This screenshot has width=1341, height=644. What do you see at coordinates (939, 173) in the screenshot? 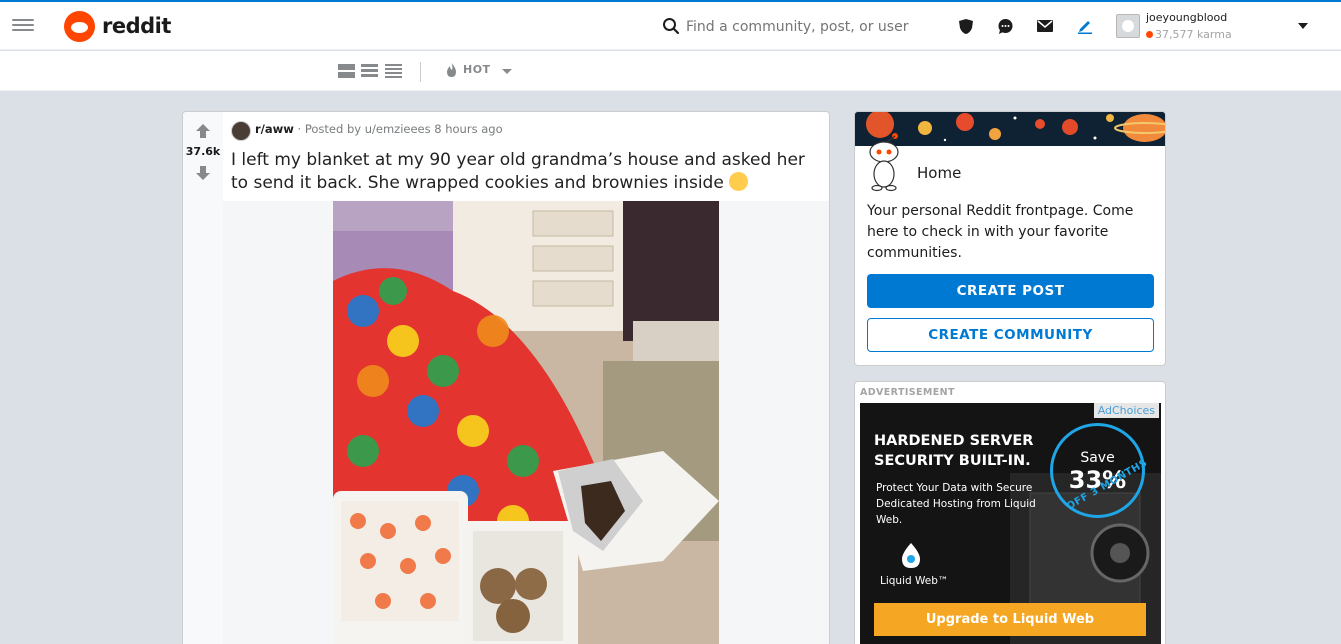
I see `home-title: Home` at bounding box center [939, 173].